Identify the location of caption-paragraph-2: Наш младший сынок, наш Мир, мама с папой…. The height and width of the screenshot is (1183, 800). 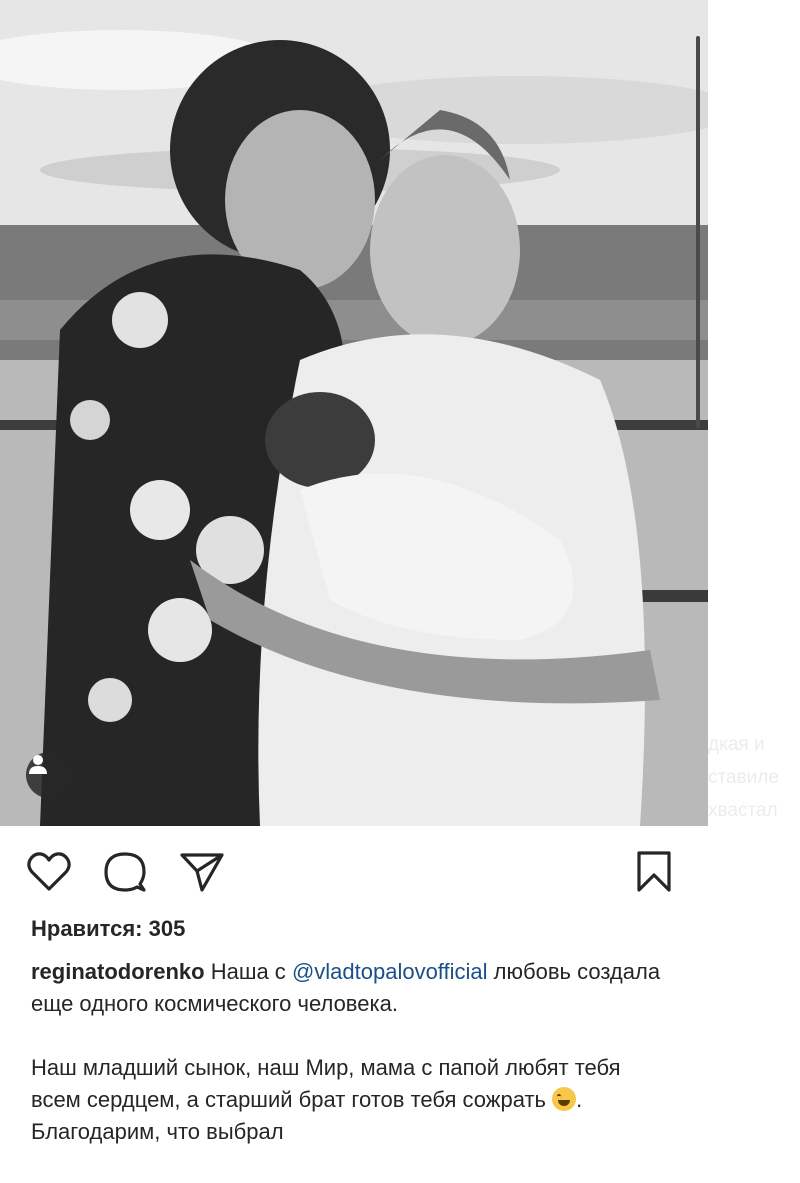
(351, 1100).